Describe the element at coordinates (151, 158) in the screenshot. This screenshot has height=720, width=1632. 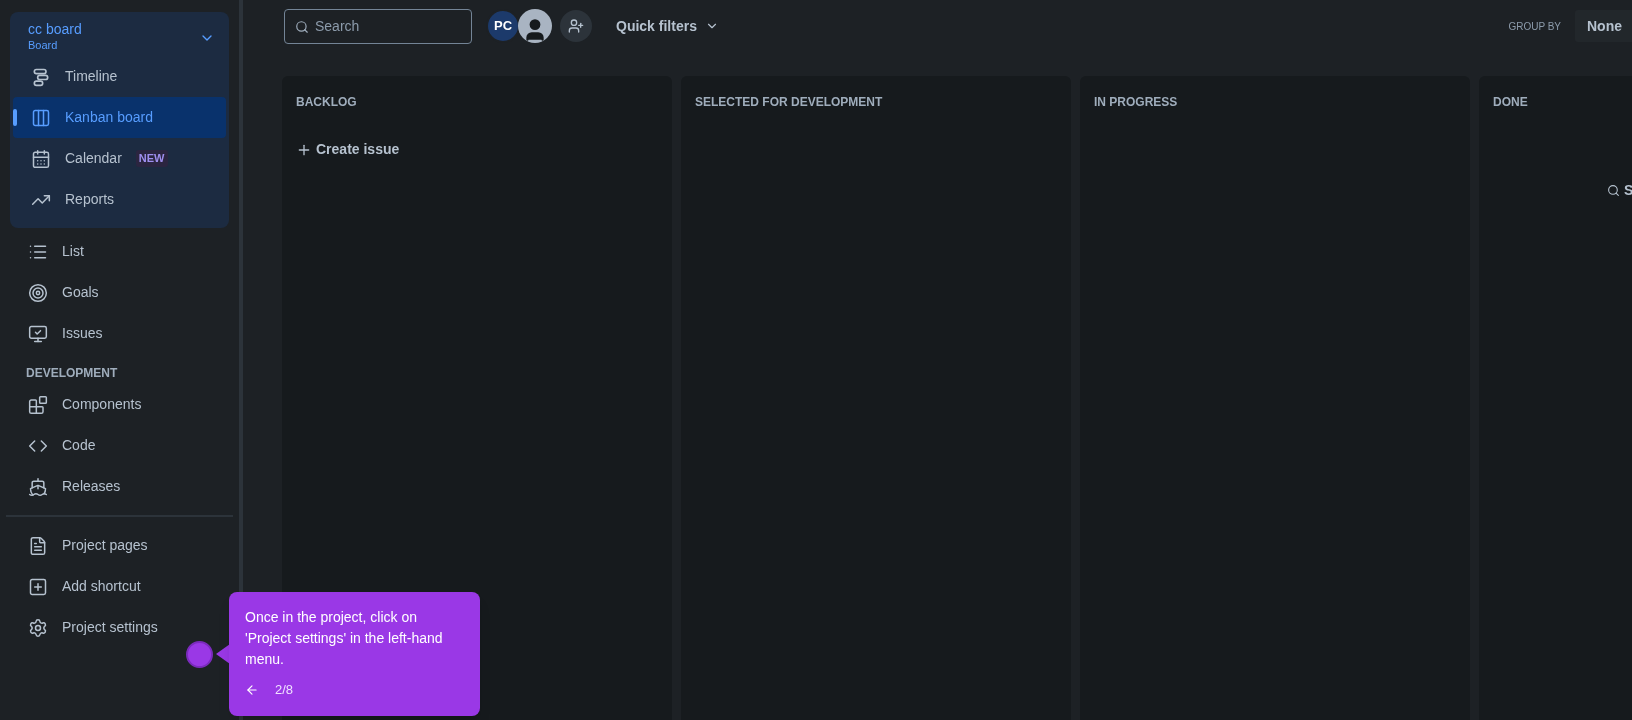
I see `new-badge: NEW` at that location.